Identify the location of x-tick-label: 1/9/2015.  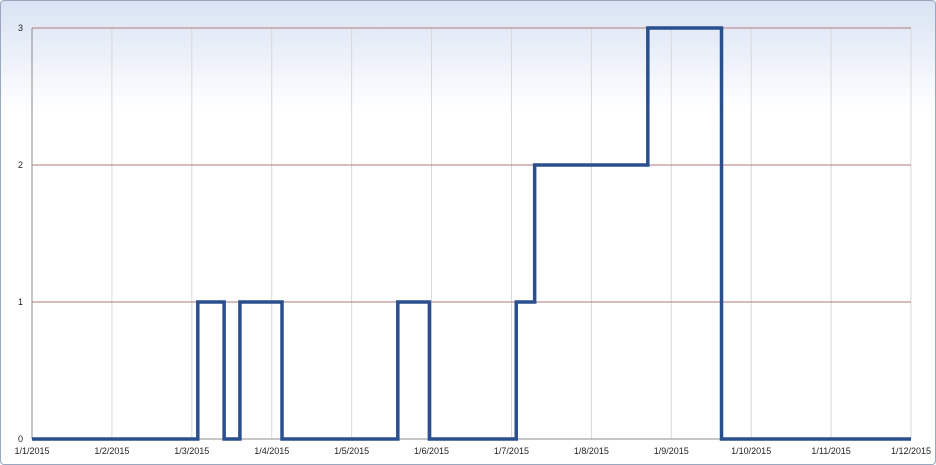
(671, 451).